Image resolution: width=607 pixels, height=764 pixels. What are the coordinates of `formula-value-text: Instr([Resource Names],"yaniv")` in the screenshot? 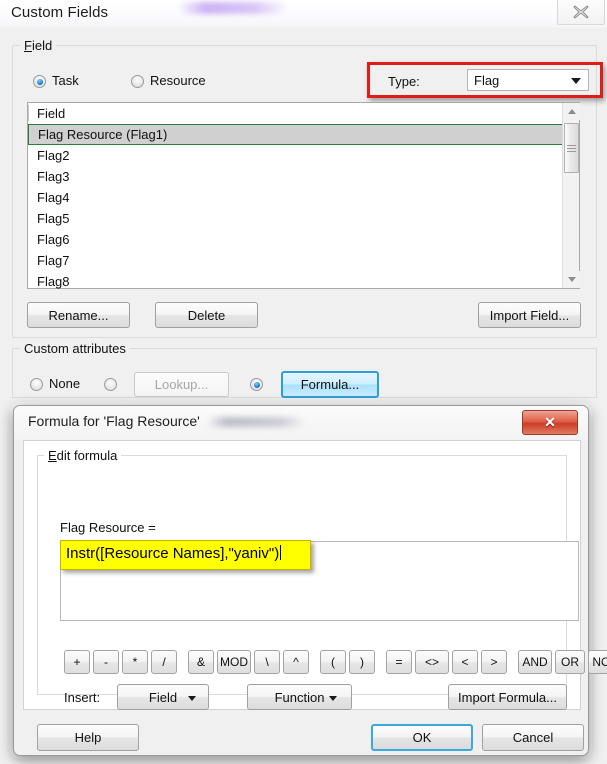 It's located at (173, 553).